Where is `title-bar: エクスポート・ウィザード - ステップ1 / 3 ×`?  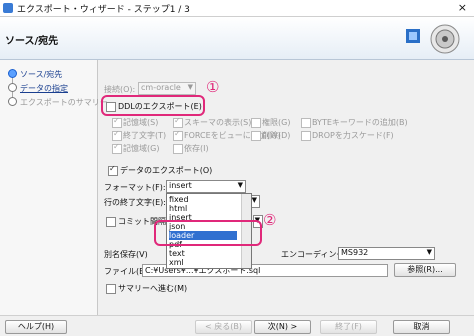 title-bar: エクスポート・ウィザード - ステップ1 / 3 × is located at coordinates (237, 8).